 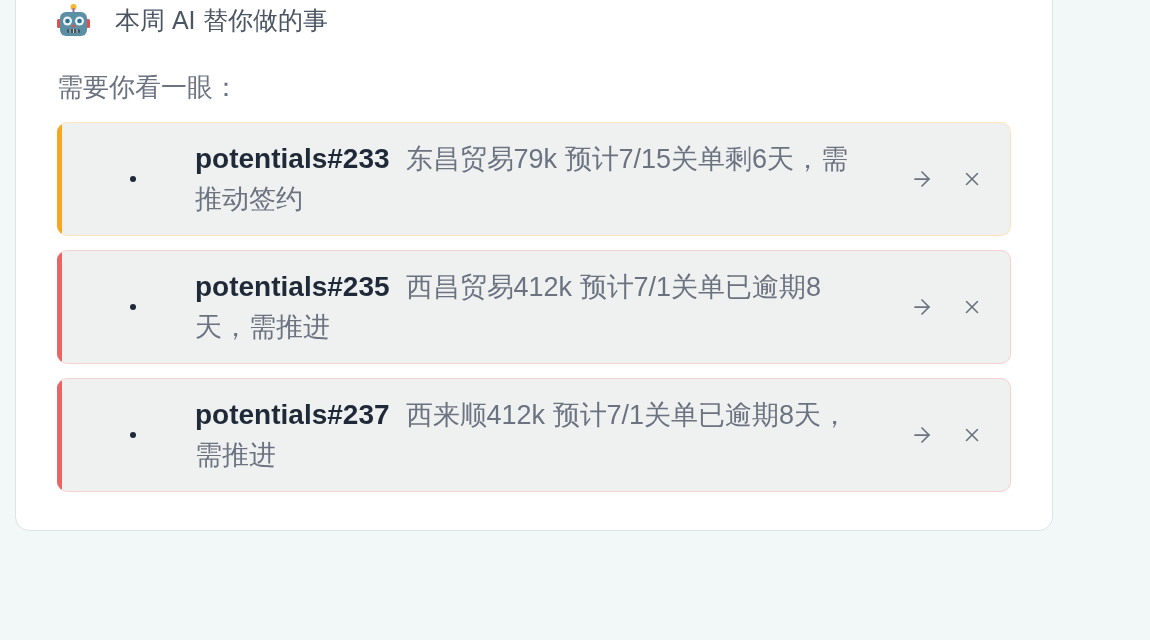 I want to click on alert-text: potentials#237 西来顺412k 预计7/1关单已逾期8天，需推进, so click(x=522, y=435).